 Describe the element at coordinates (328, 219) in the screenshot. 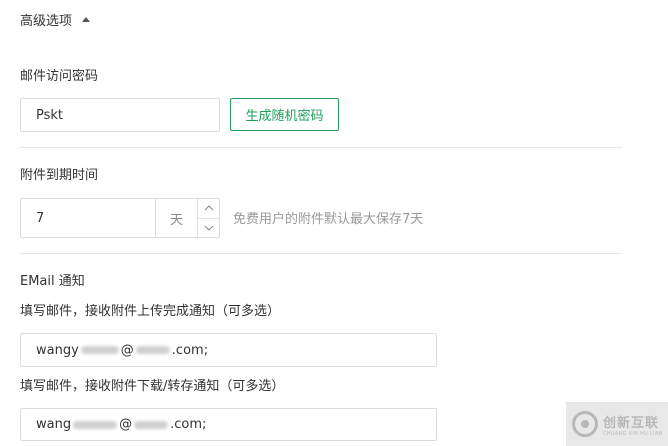

I see `expiry-hint: 免费用户的附件默认最大保存7天` at that location.